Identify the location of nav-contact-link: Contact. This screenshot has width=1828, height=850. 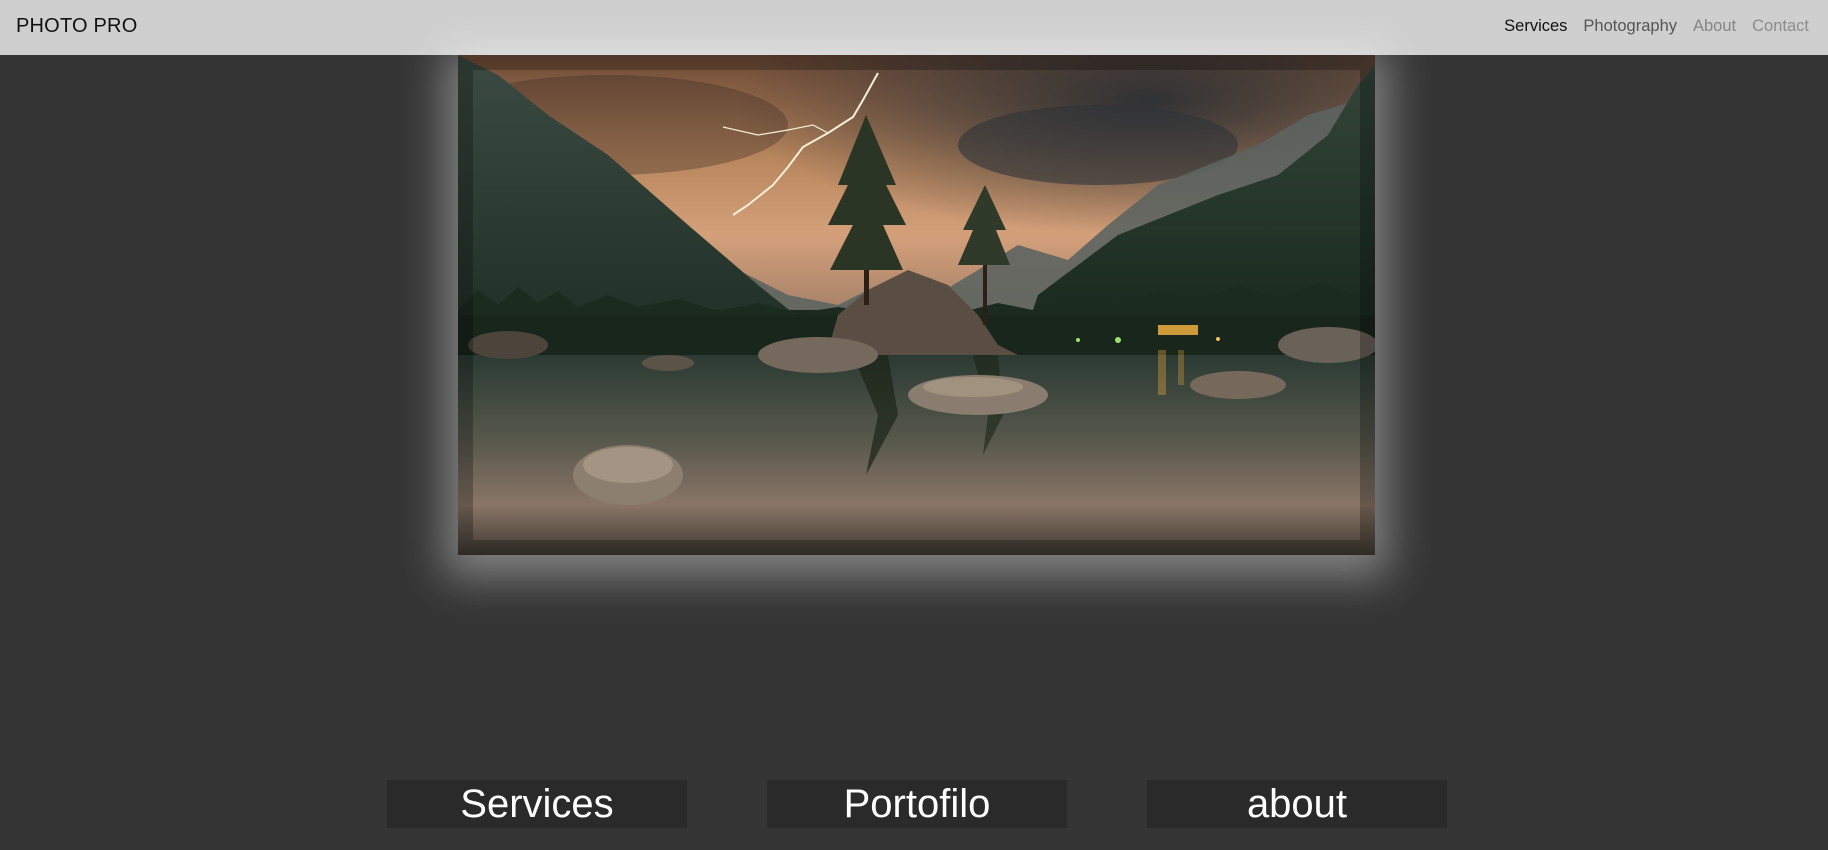
(1780, 26).